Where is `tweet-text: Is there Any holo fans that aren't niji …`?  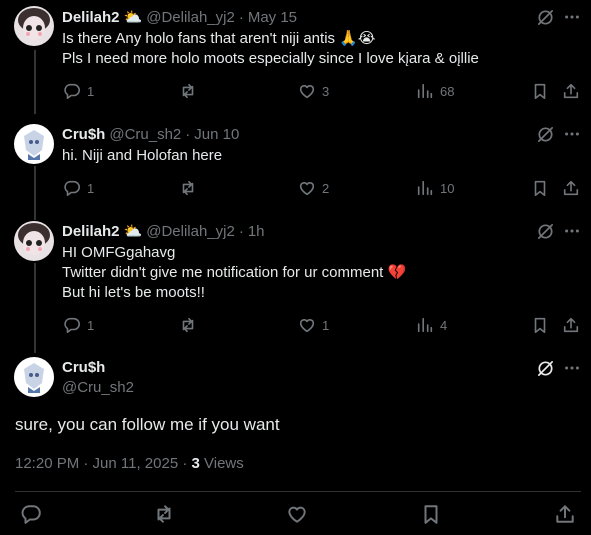 tweet-text: Is there Any holo fans that aren't niji … is located at coordinates (270, 48).